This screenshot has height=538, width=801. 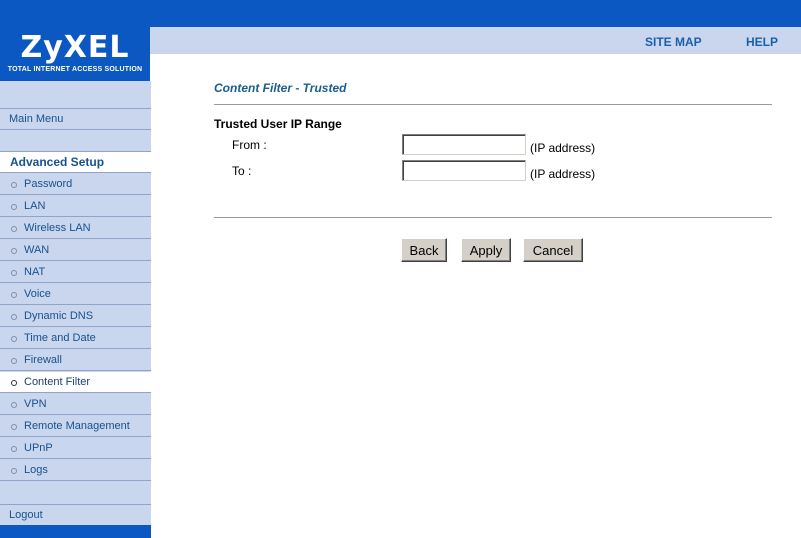 I want to click on from-ip-input, so click(x=464, y=144).